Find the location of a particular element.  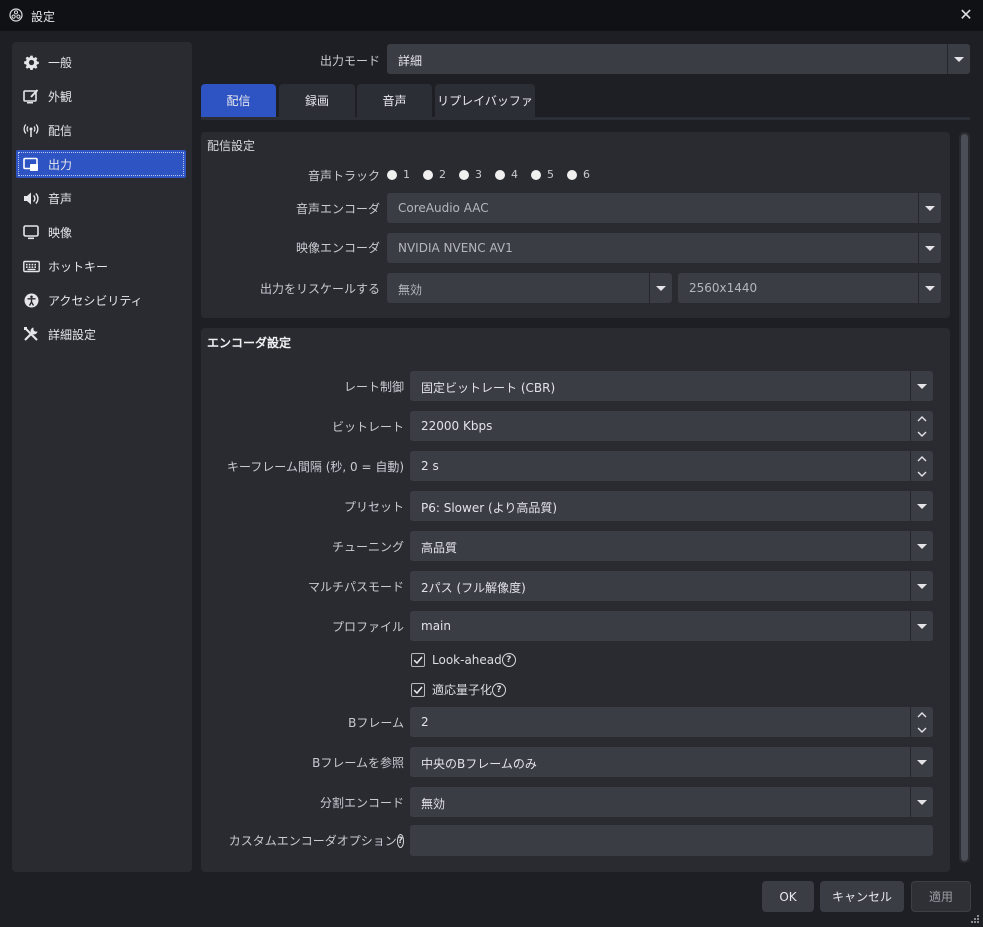

tuning-value: 高品質 is located at coordinates (439, 548).